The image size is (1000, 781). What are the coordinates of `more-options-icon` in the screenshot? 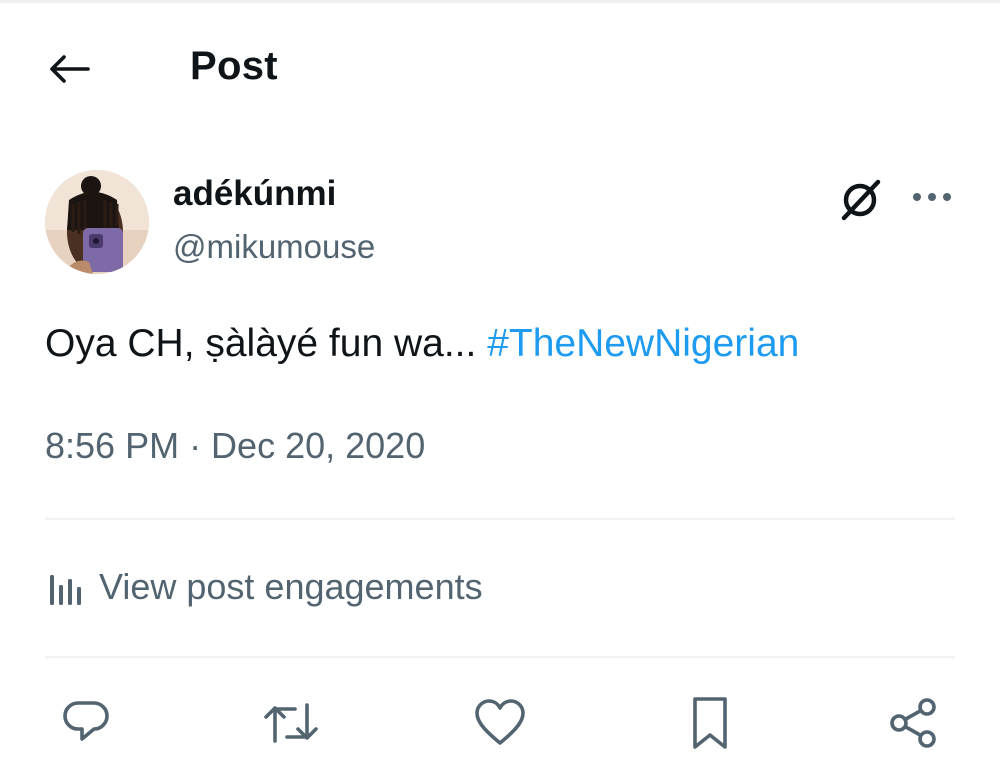 It's located at (932, 197).